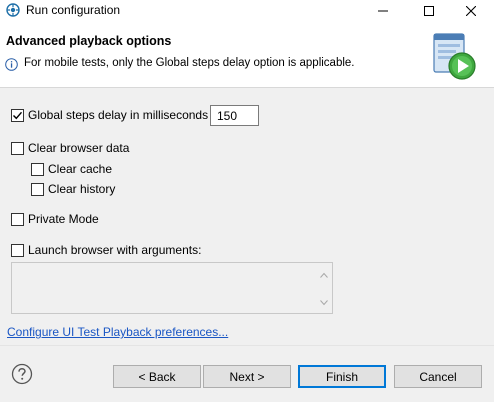 The image size is (494, 402). I want to click on clear-history-checkbox, so click(37, 189).